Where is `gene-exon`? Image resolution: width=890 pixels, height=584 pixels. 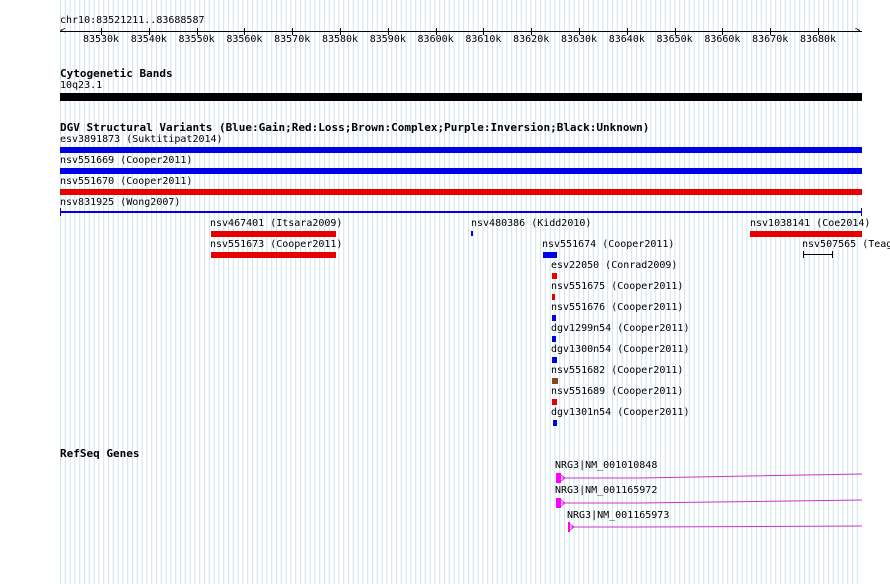
gene-exon is located at coordinates (569, 527).